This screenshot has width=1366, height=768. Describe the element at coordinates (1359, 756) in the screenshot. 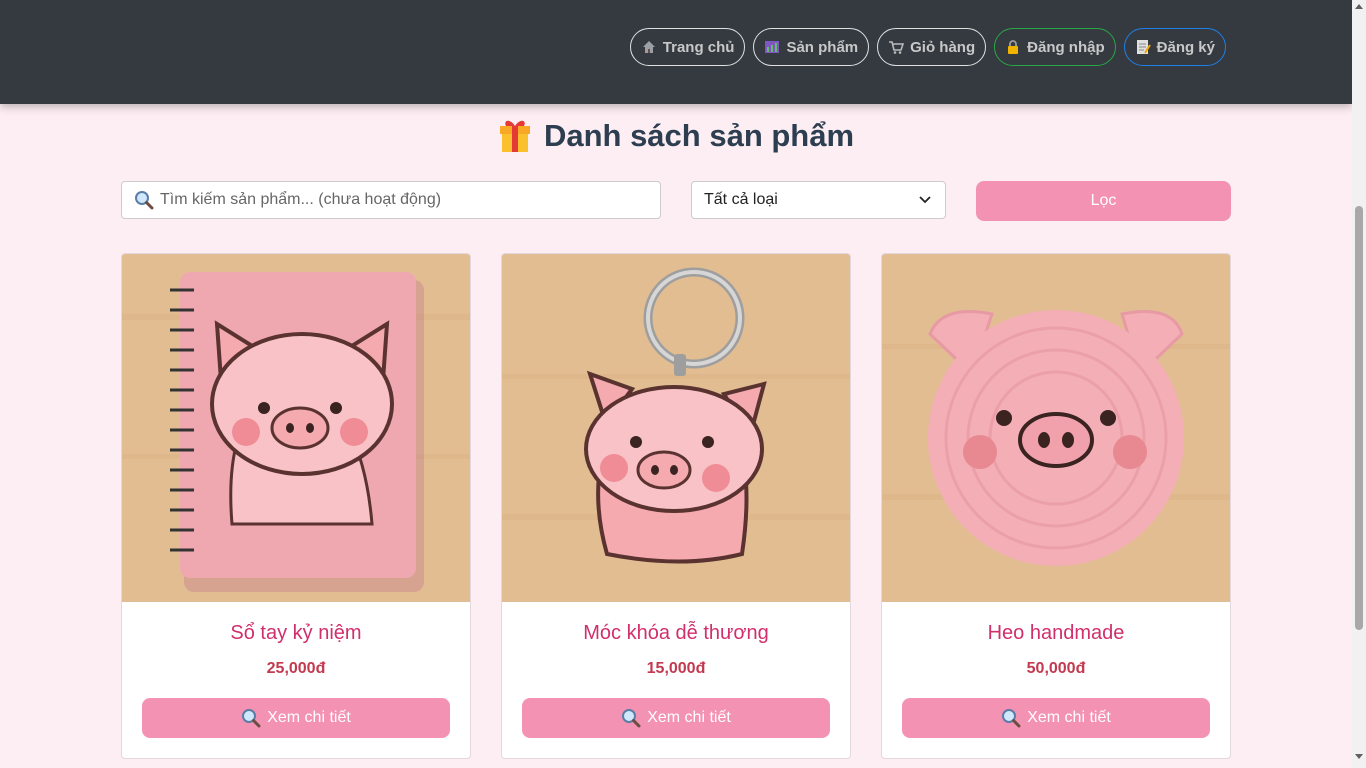

I see `scroll-down-icon` at that location.